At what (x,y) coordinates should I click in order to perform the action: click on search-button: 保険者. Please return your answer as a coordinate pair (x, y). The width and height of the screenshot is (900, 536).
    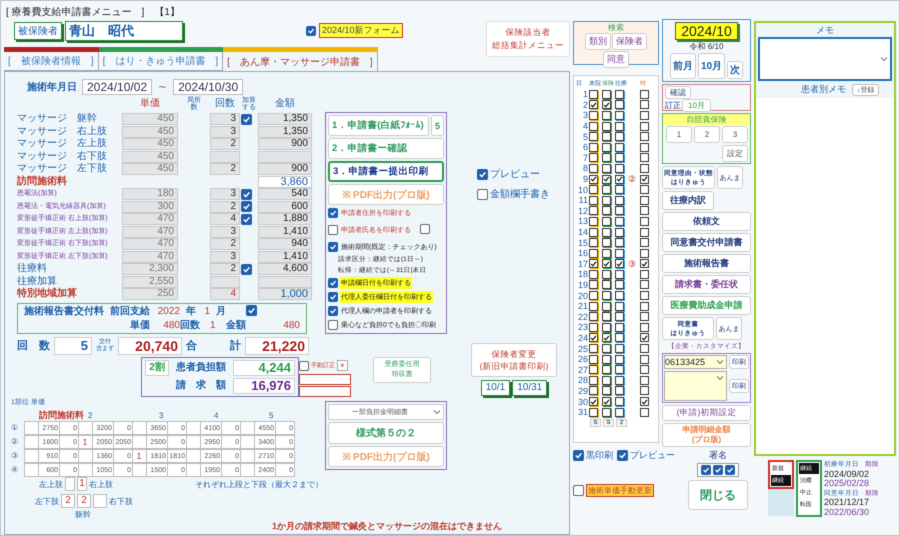
    Looking at the image, I should click on (629, 41).